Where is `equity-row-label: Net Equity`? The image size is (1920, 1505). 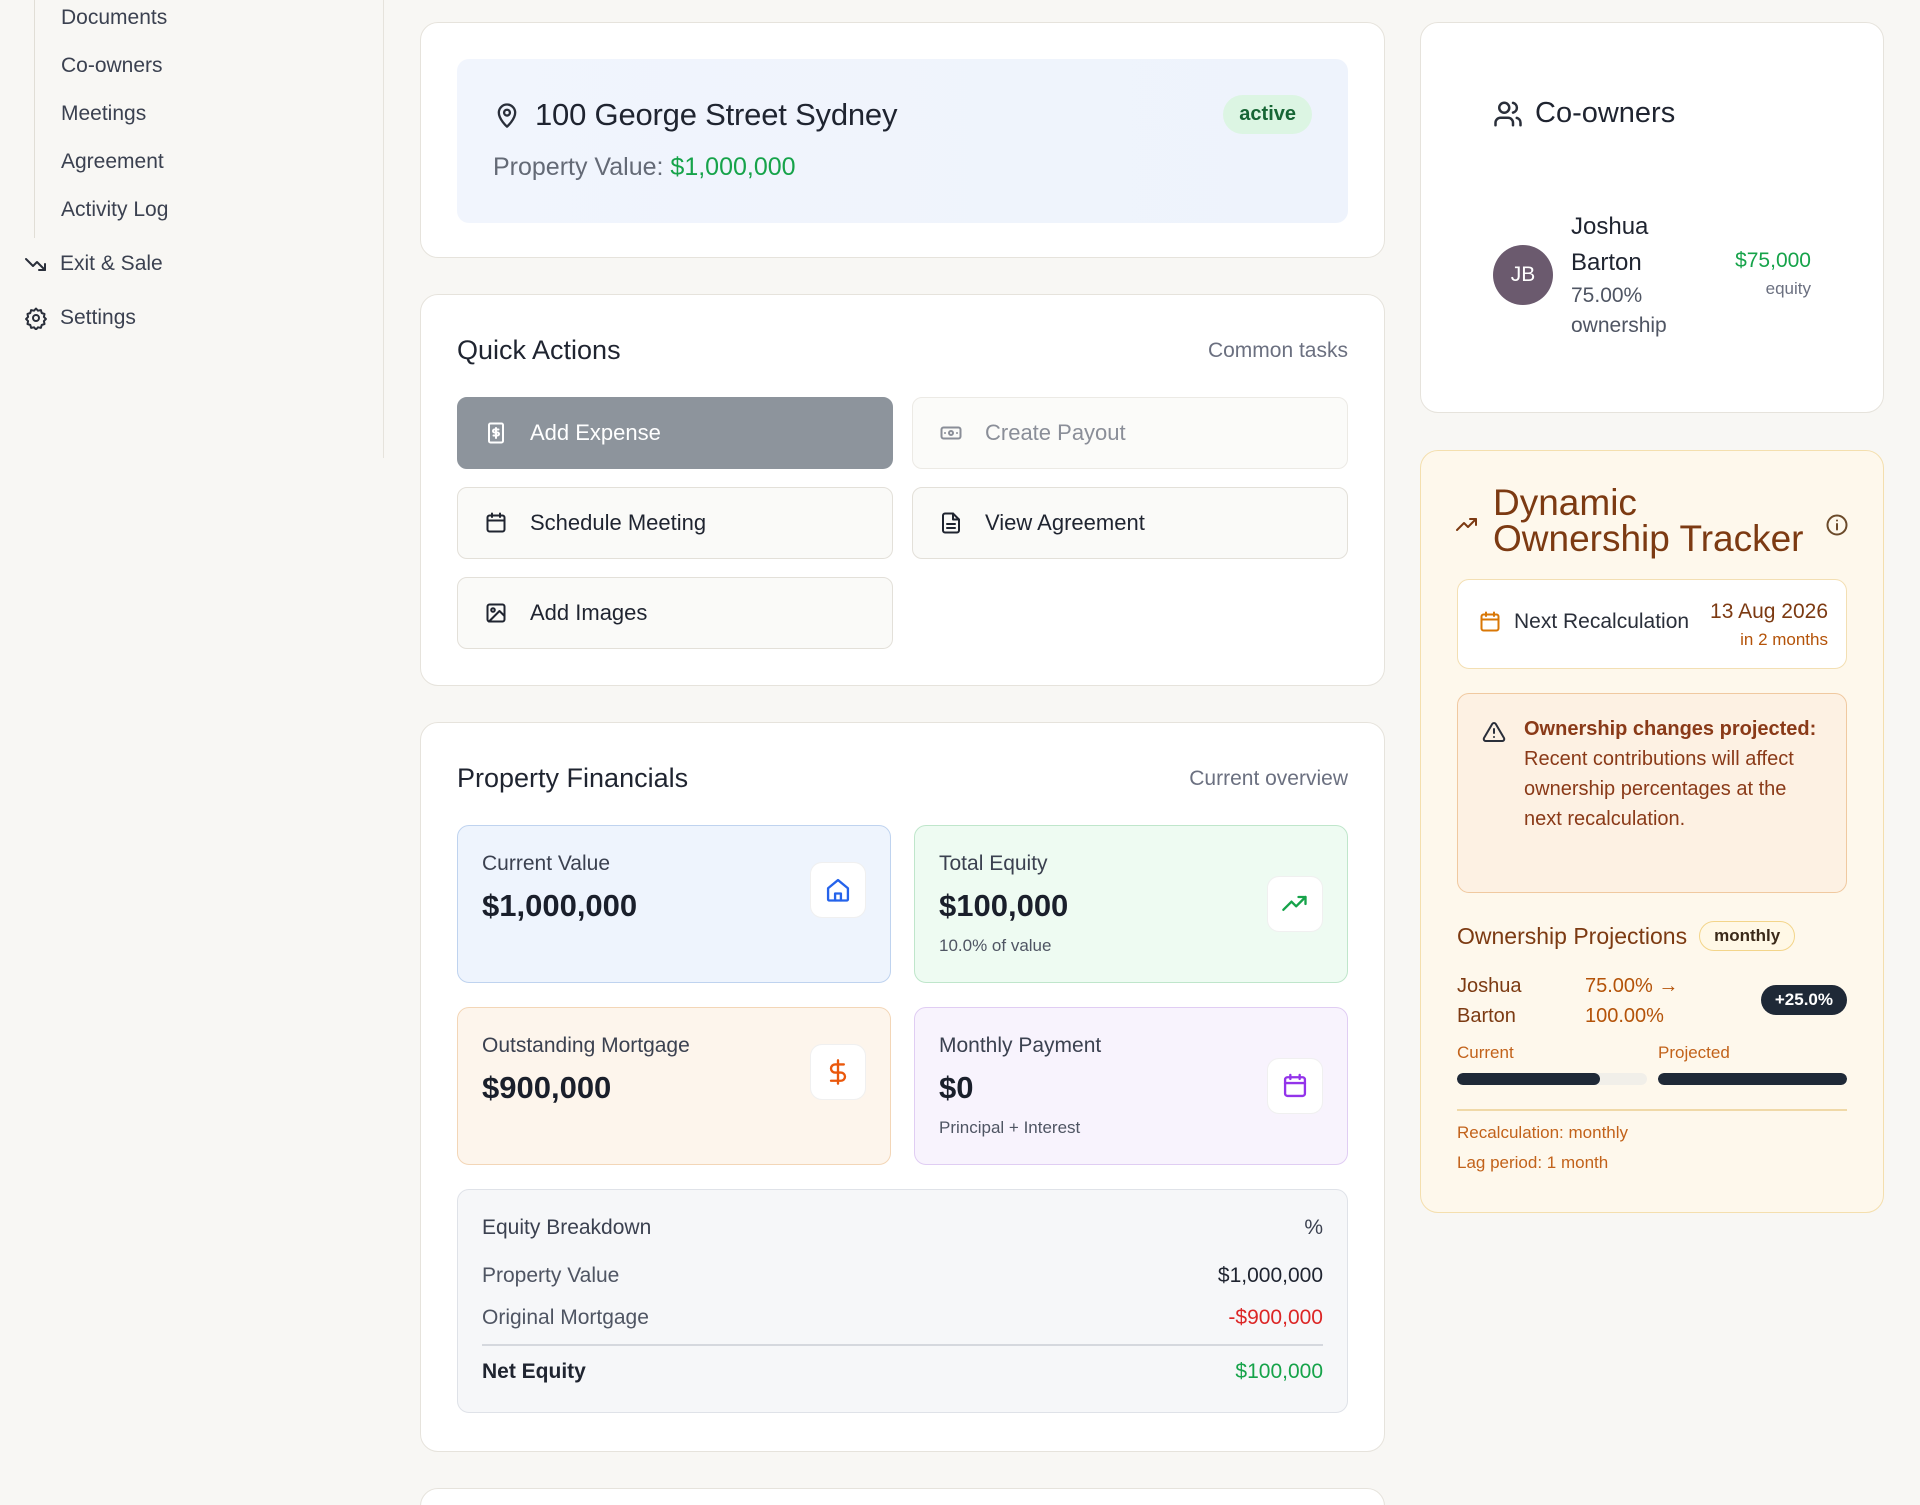 equity-row-label: Net Equity is located at coordinates (534, 1371).